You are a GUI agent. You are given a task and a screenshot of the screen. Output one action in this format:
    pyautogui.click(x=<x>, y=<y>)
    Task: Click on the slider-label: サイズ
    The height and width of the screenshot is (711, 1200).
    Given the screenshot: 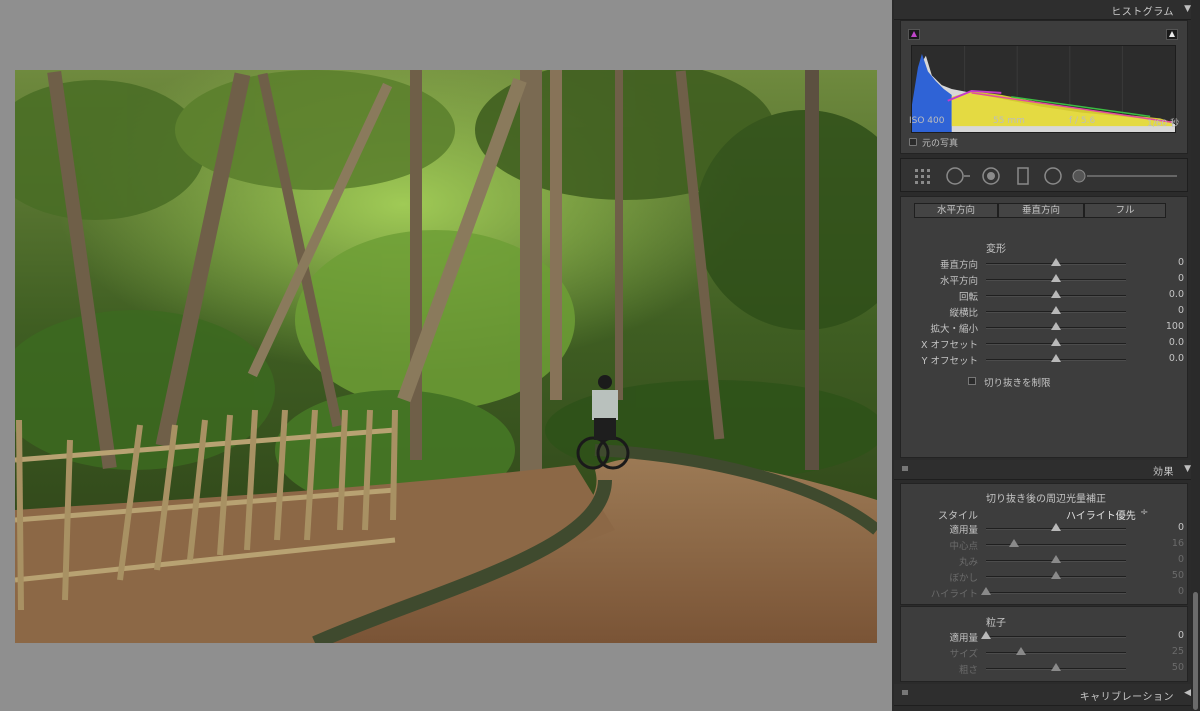 What is the action you would take?
    pyautogui.click(x=963, y=654)
    